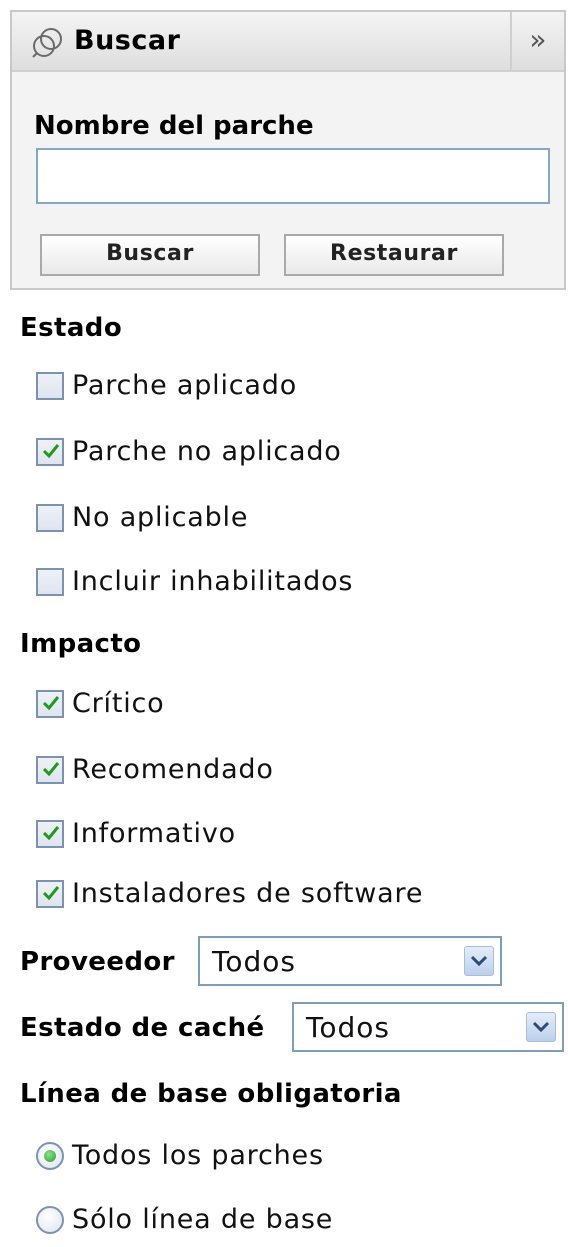 This screenshot has height=1247, width=568. Describe the element at coordinates (207, 451) in the screenshot. I see `option-label: Parche no aplicado` at that location.